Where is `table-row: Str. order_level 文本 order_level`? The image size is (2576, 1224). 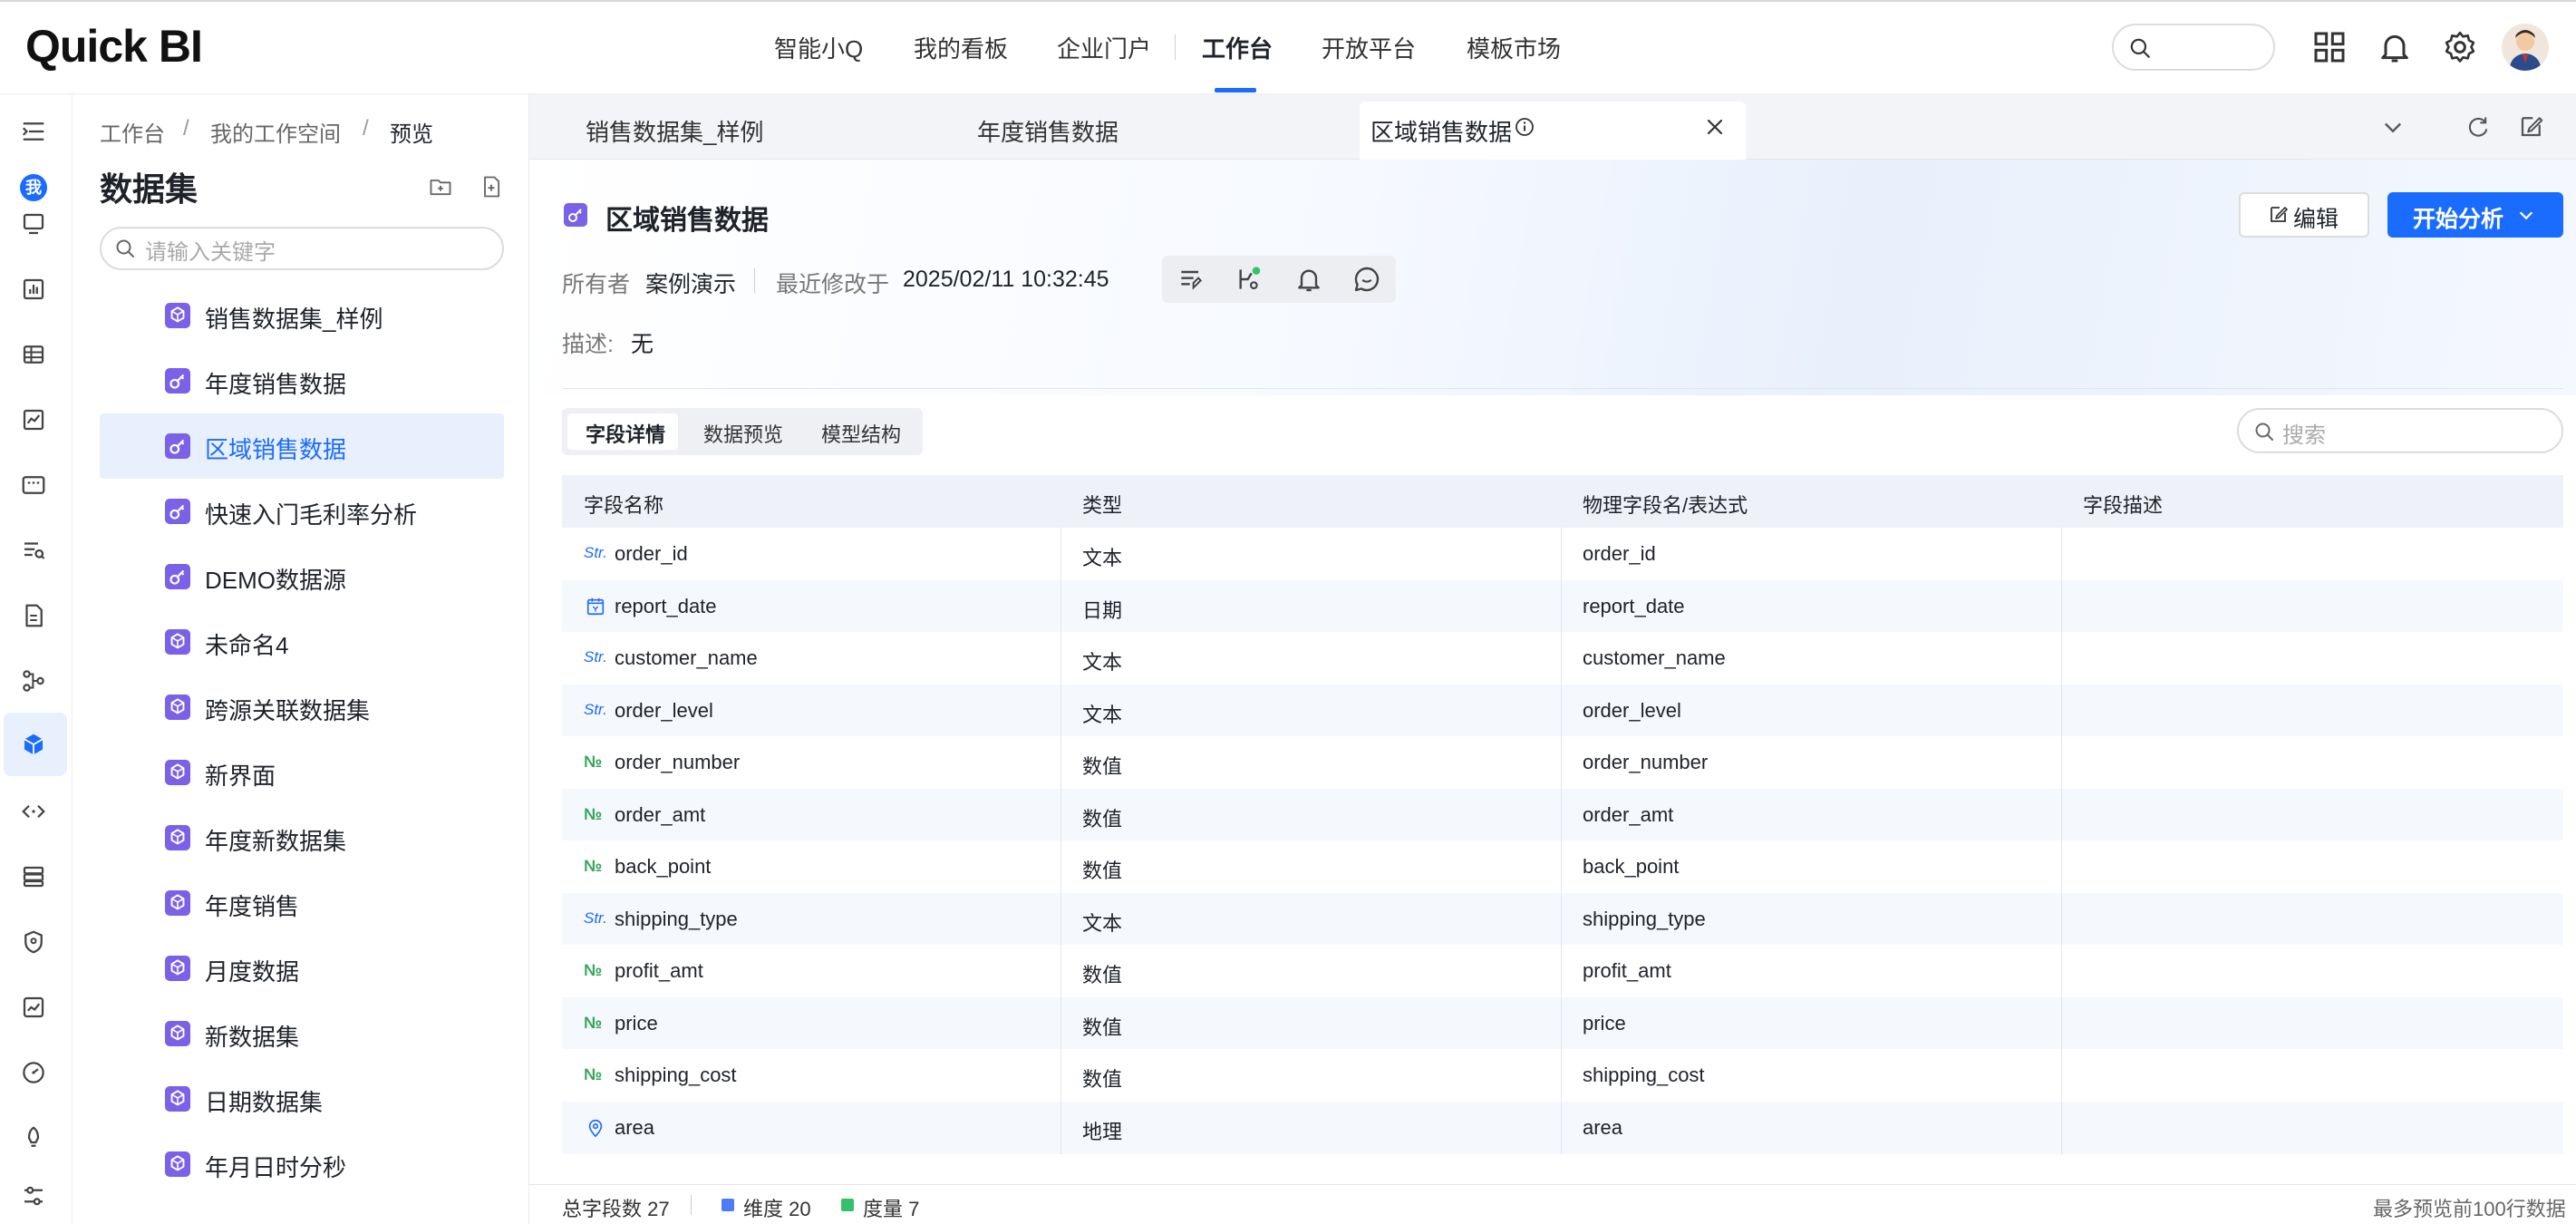
table-row: Str. order_level 文本 order_level is located at coordinates (1562, 710).